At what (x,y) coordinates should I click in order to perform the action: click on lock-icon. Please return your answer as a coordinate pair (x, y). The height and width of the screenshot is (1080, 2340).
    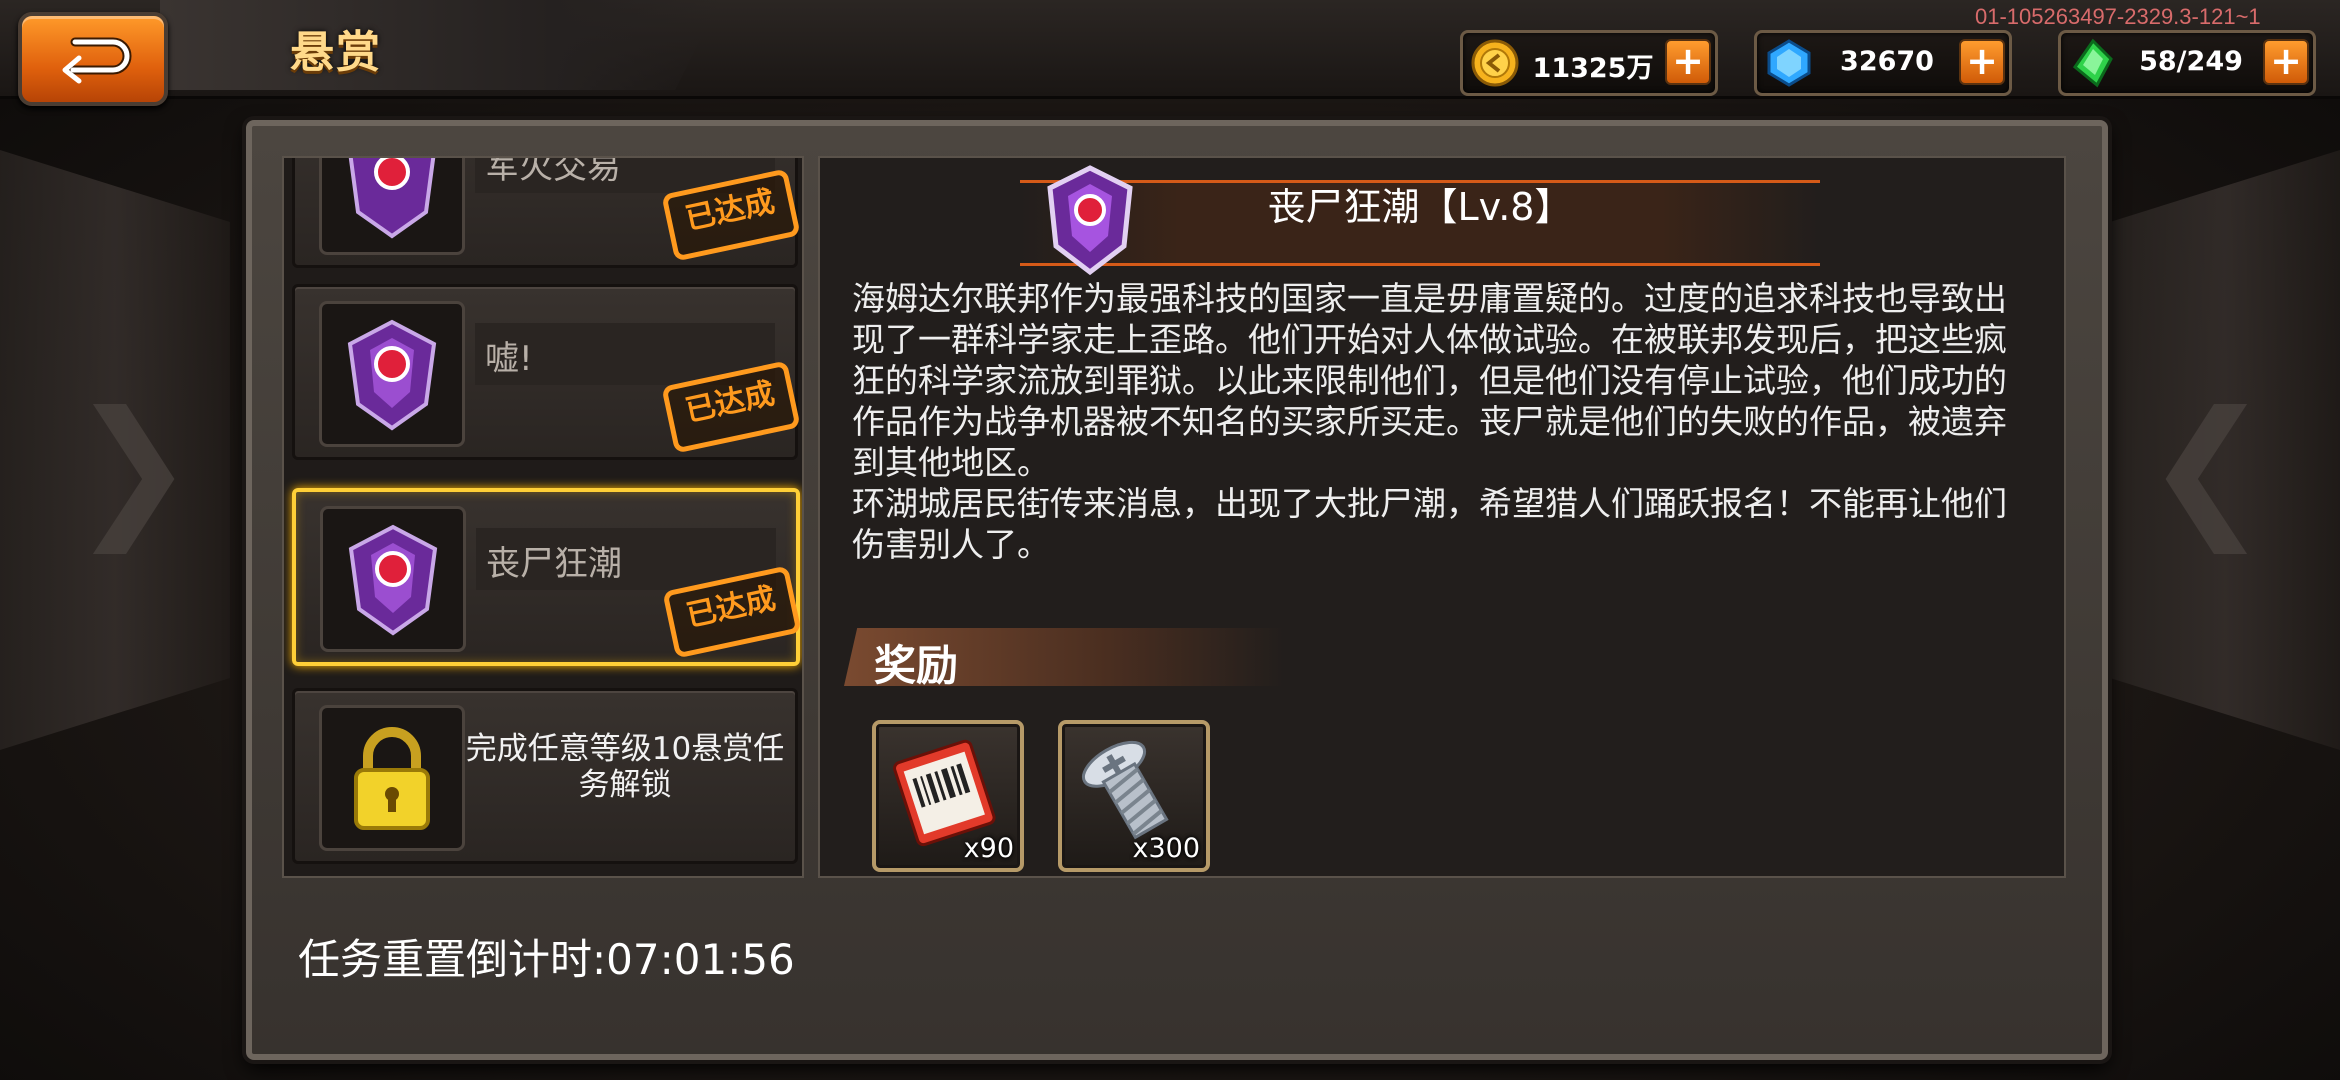
    Looking at the image, I should click on (392, 778).